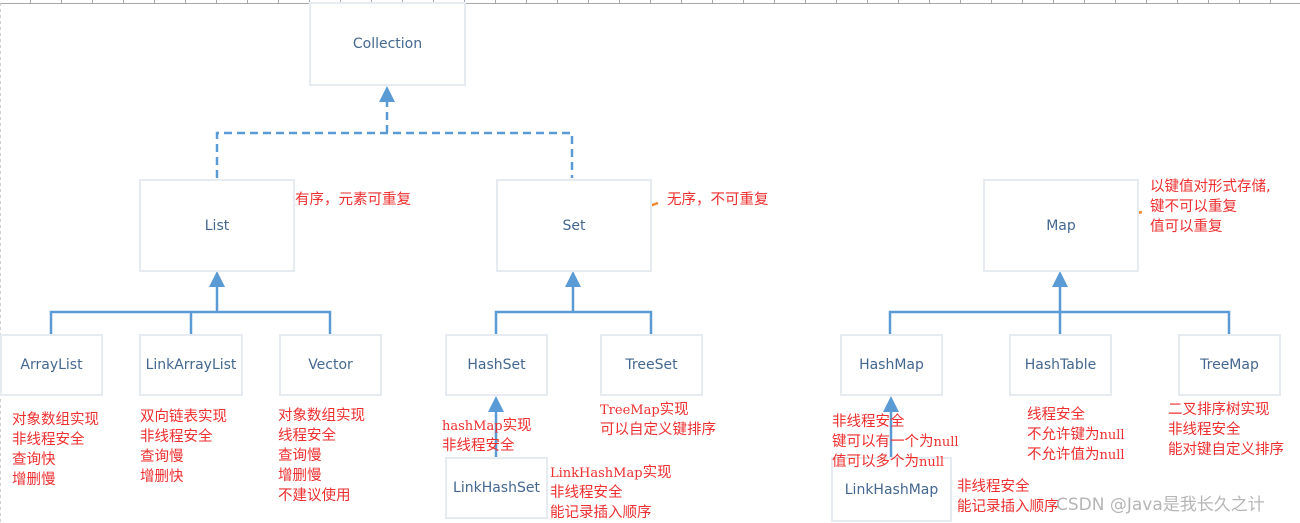 The image size is (1300, 523). I want to click on note-line: 查询快, so click(34, 460).